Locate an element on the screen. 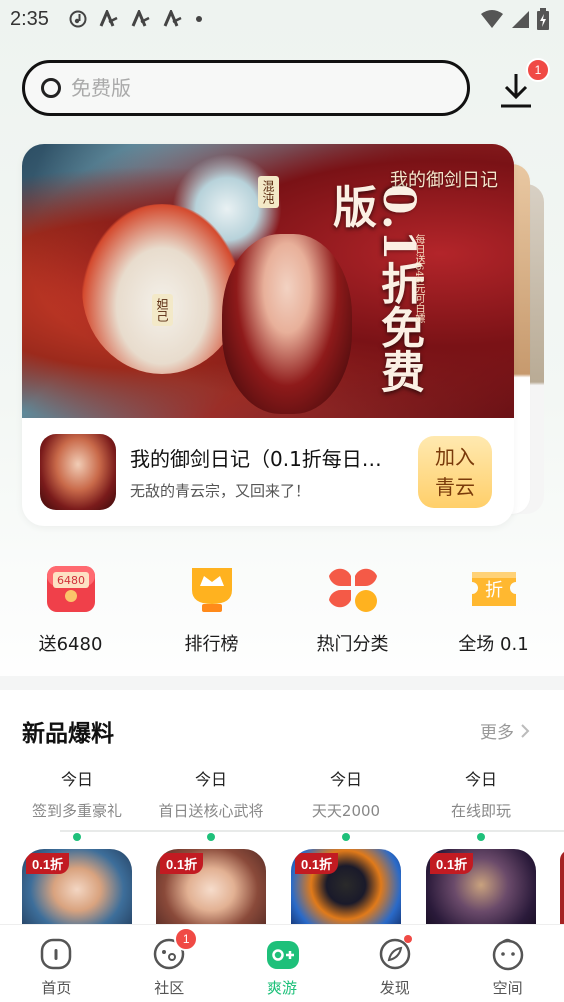 The image size is (564, 1002). tab-games: 爽游 is located at coordinates (282, 963).